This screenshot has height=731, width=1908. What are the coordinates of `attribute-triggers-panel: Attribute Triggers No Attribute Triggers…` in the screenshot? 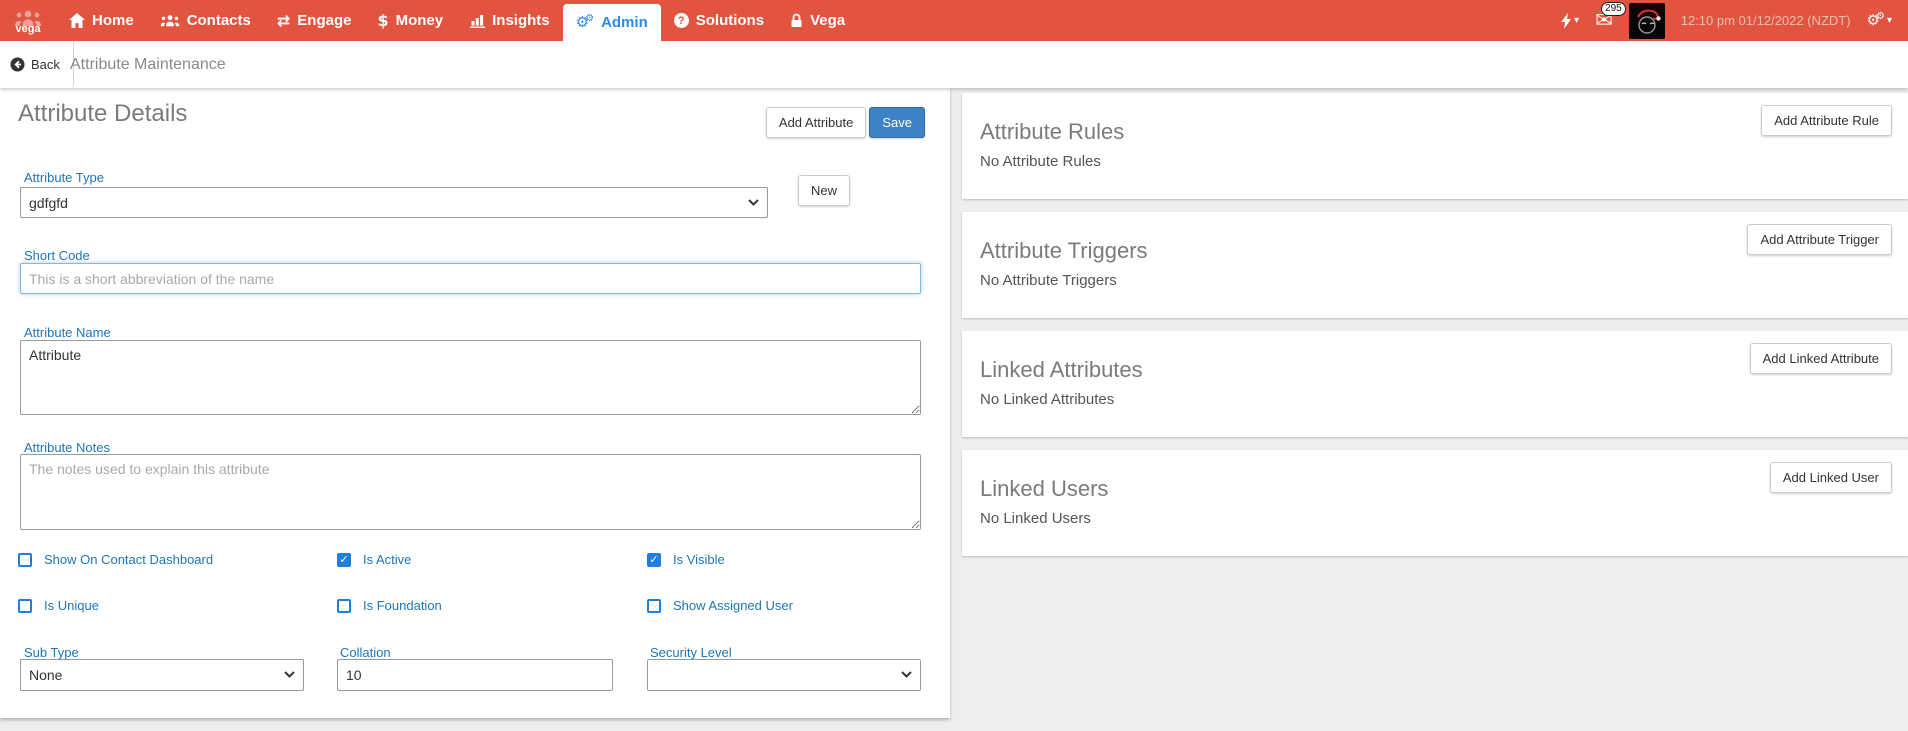 It's located at (1435, 265).